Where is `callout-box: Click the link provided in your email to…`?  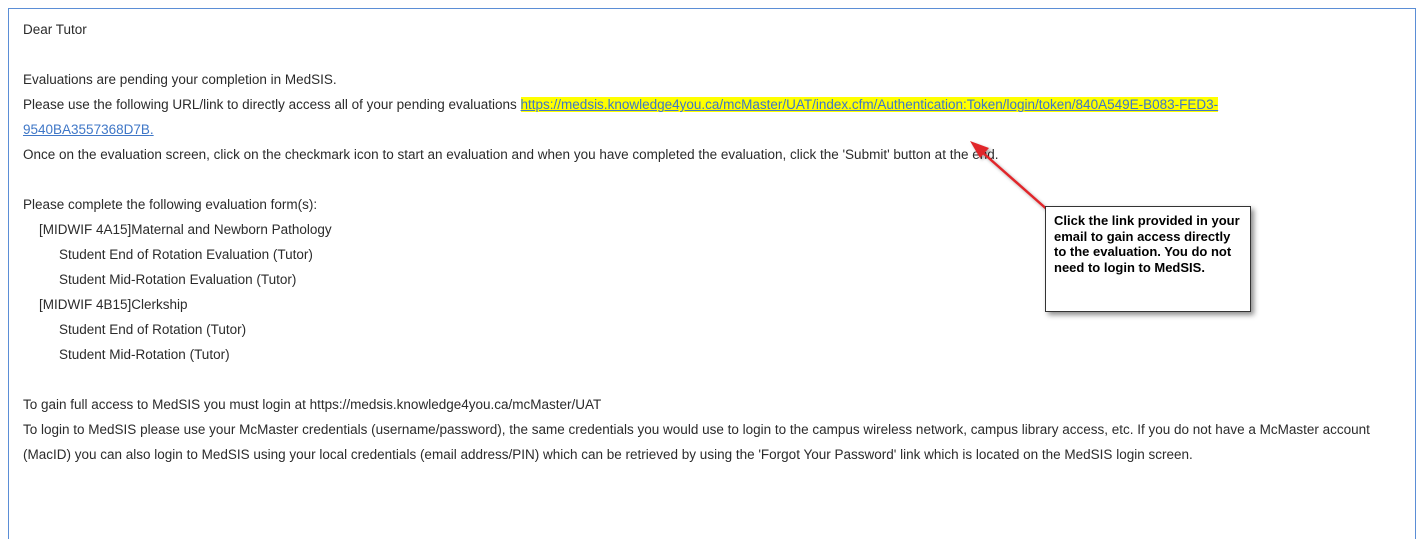
callout-box: Click the link provided in your email to… is located at coordinates (1148, 259).